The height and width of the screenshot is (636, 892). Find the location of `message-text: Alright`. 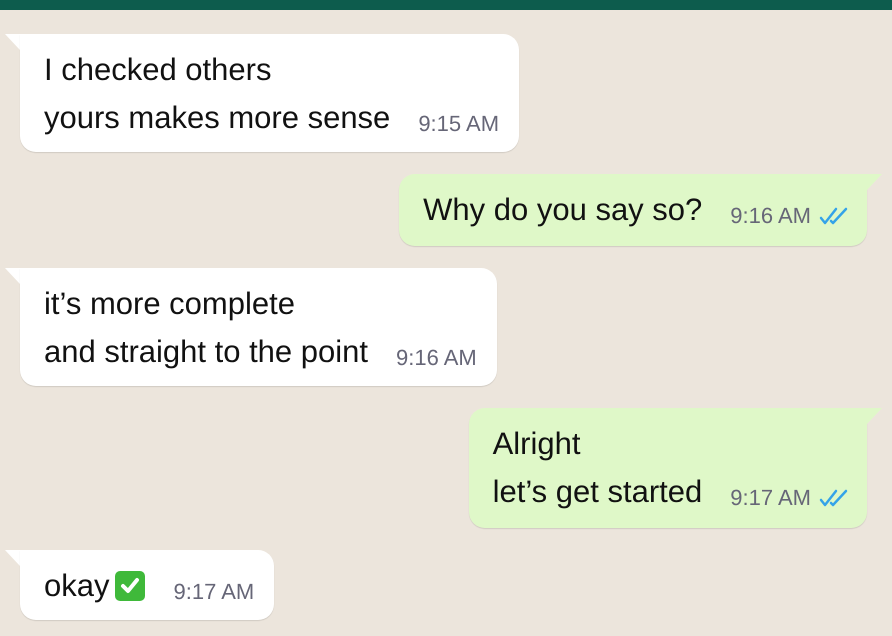

message-text: Alright is located at coordinates (536, 444).